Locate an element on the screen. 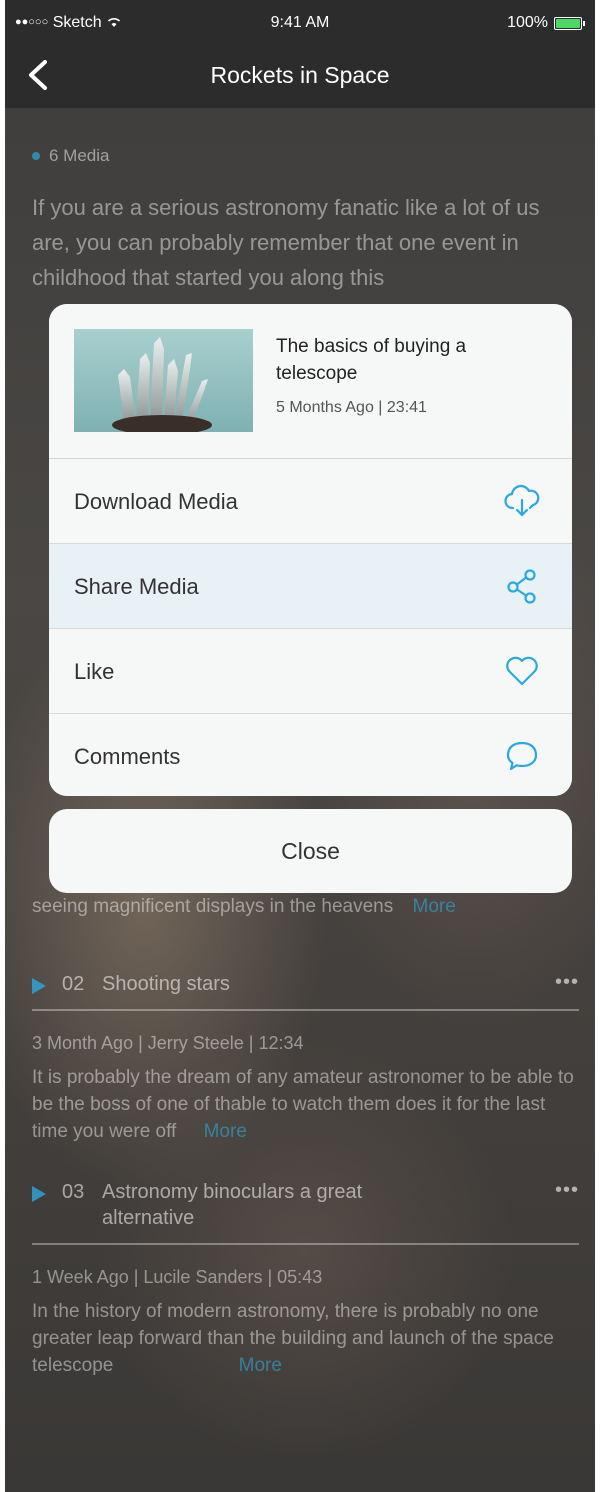 The width and height of the screenshot is (600, 1492). action-label: Share Media is located at coordinates (136, 586).